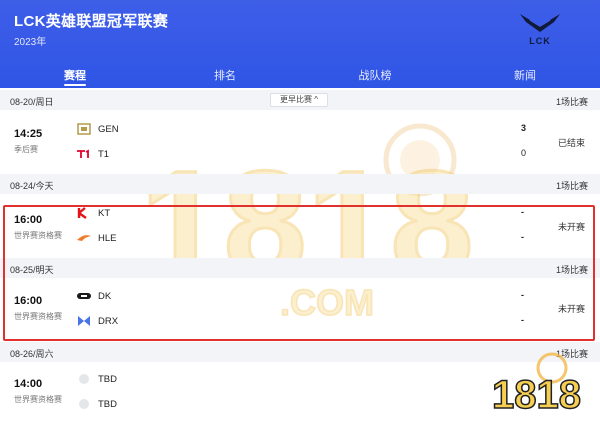 This screenshot has width=600, height=426. Describe the element at coordinates (540, 23) in the screenshot. I see `lck-wing-icon` at that location.